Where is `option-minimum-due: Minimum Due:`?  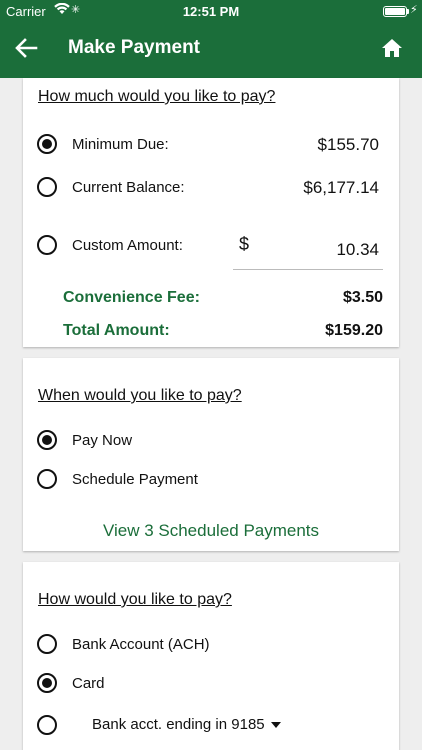 option-minimum-due: Minimum Due: is located at coordinates (103, 144).